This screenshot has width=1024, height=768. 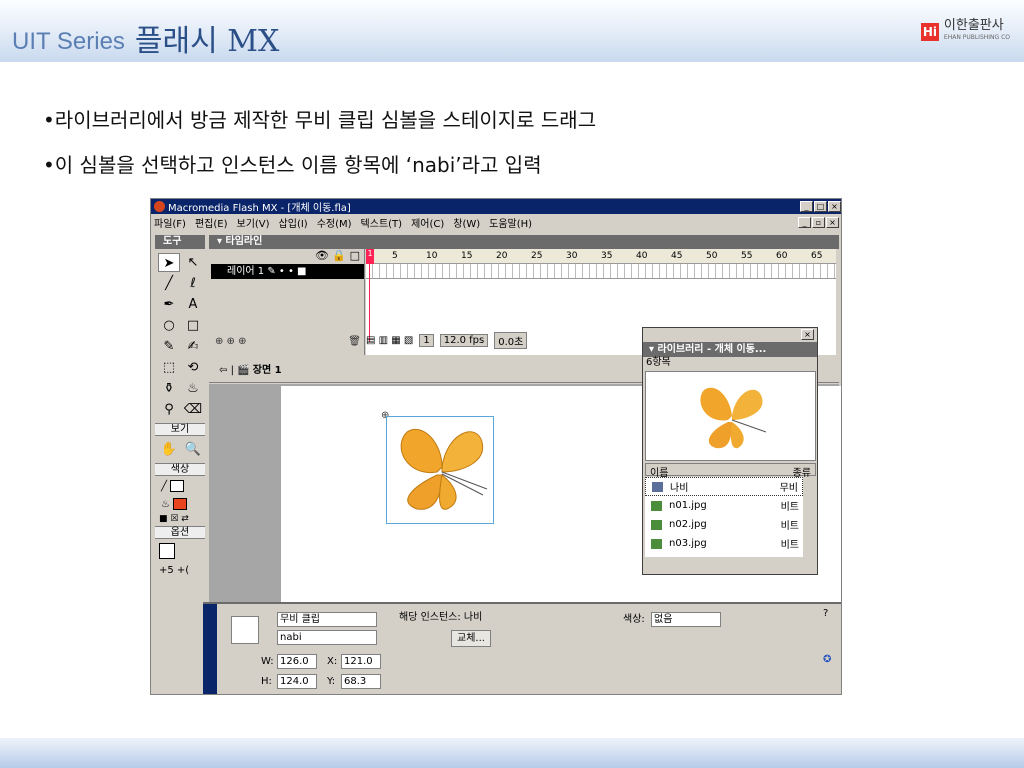 What do you see at coordinates (827, 659) in the screenshot?
I see `accessibility-icon: ✪` at bounding box center [827, 659].